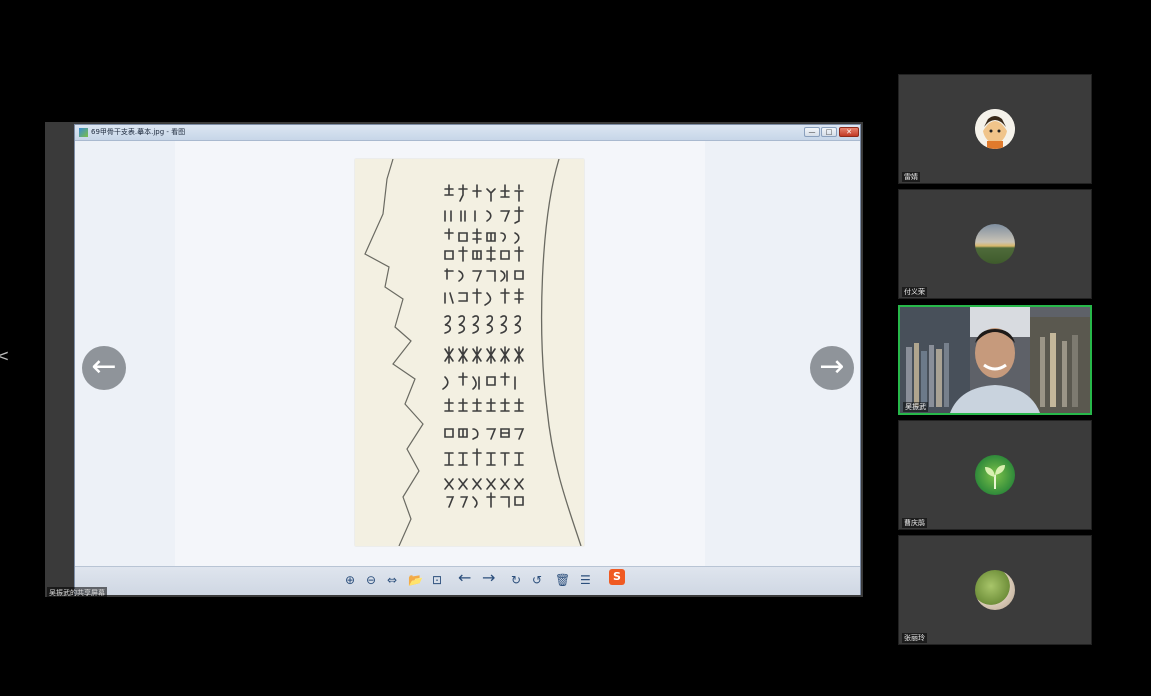 Image resolution: width=1151 pixels, height=696 pixels. I want to click on rotate-right-icon: ↻, so click(516, 580).